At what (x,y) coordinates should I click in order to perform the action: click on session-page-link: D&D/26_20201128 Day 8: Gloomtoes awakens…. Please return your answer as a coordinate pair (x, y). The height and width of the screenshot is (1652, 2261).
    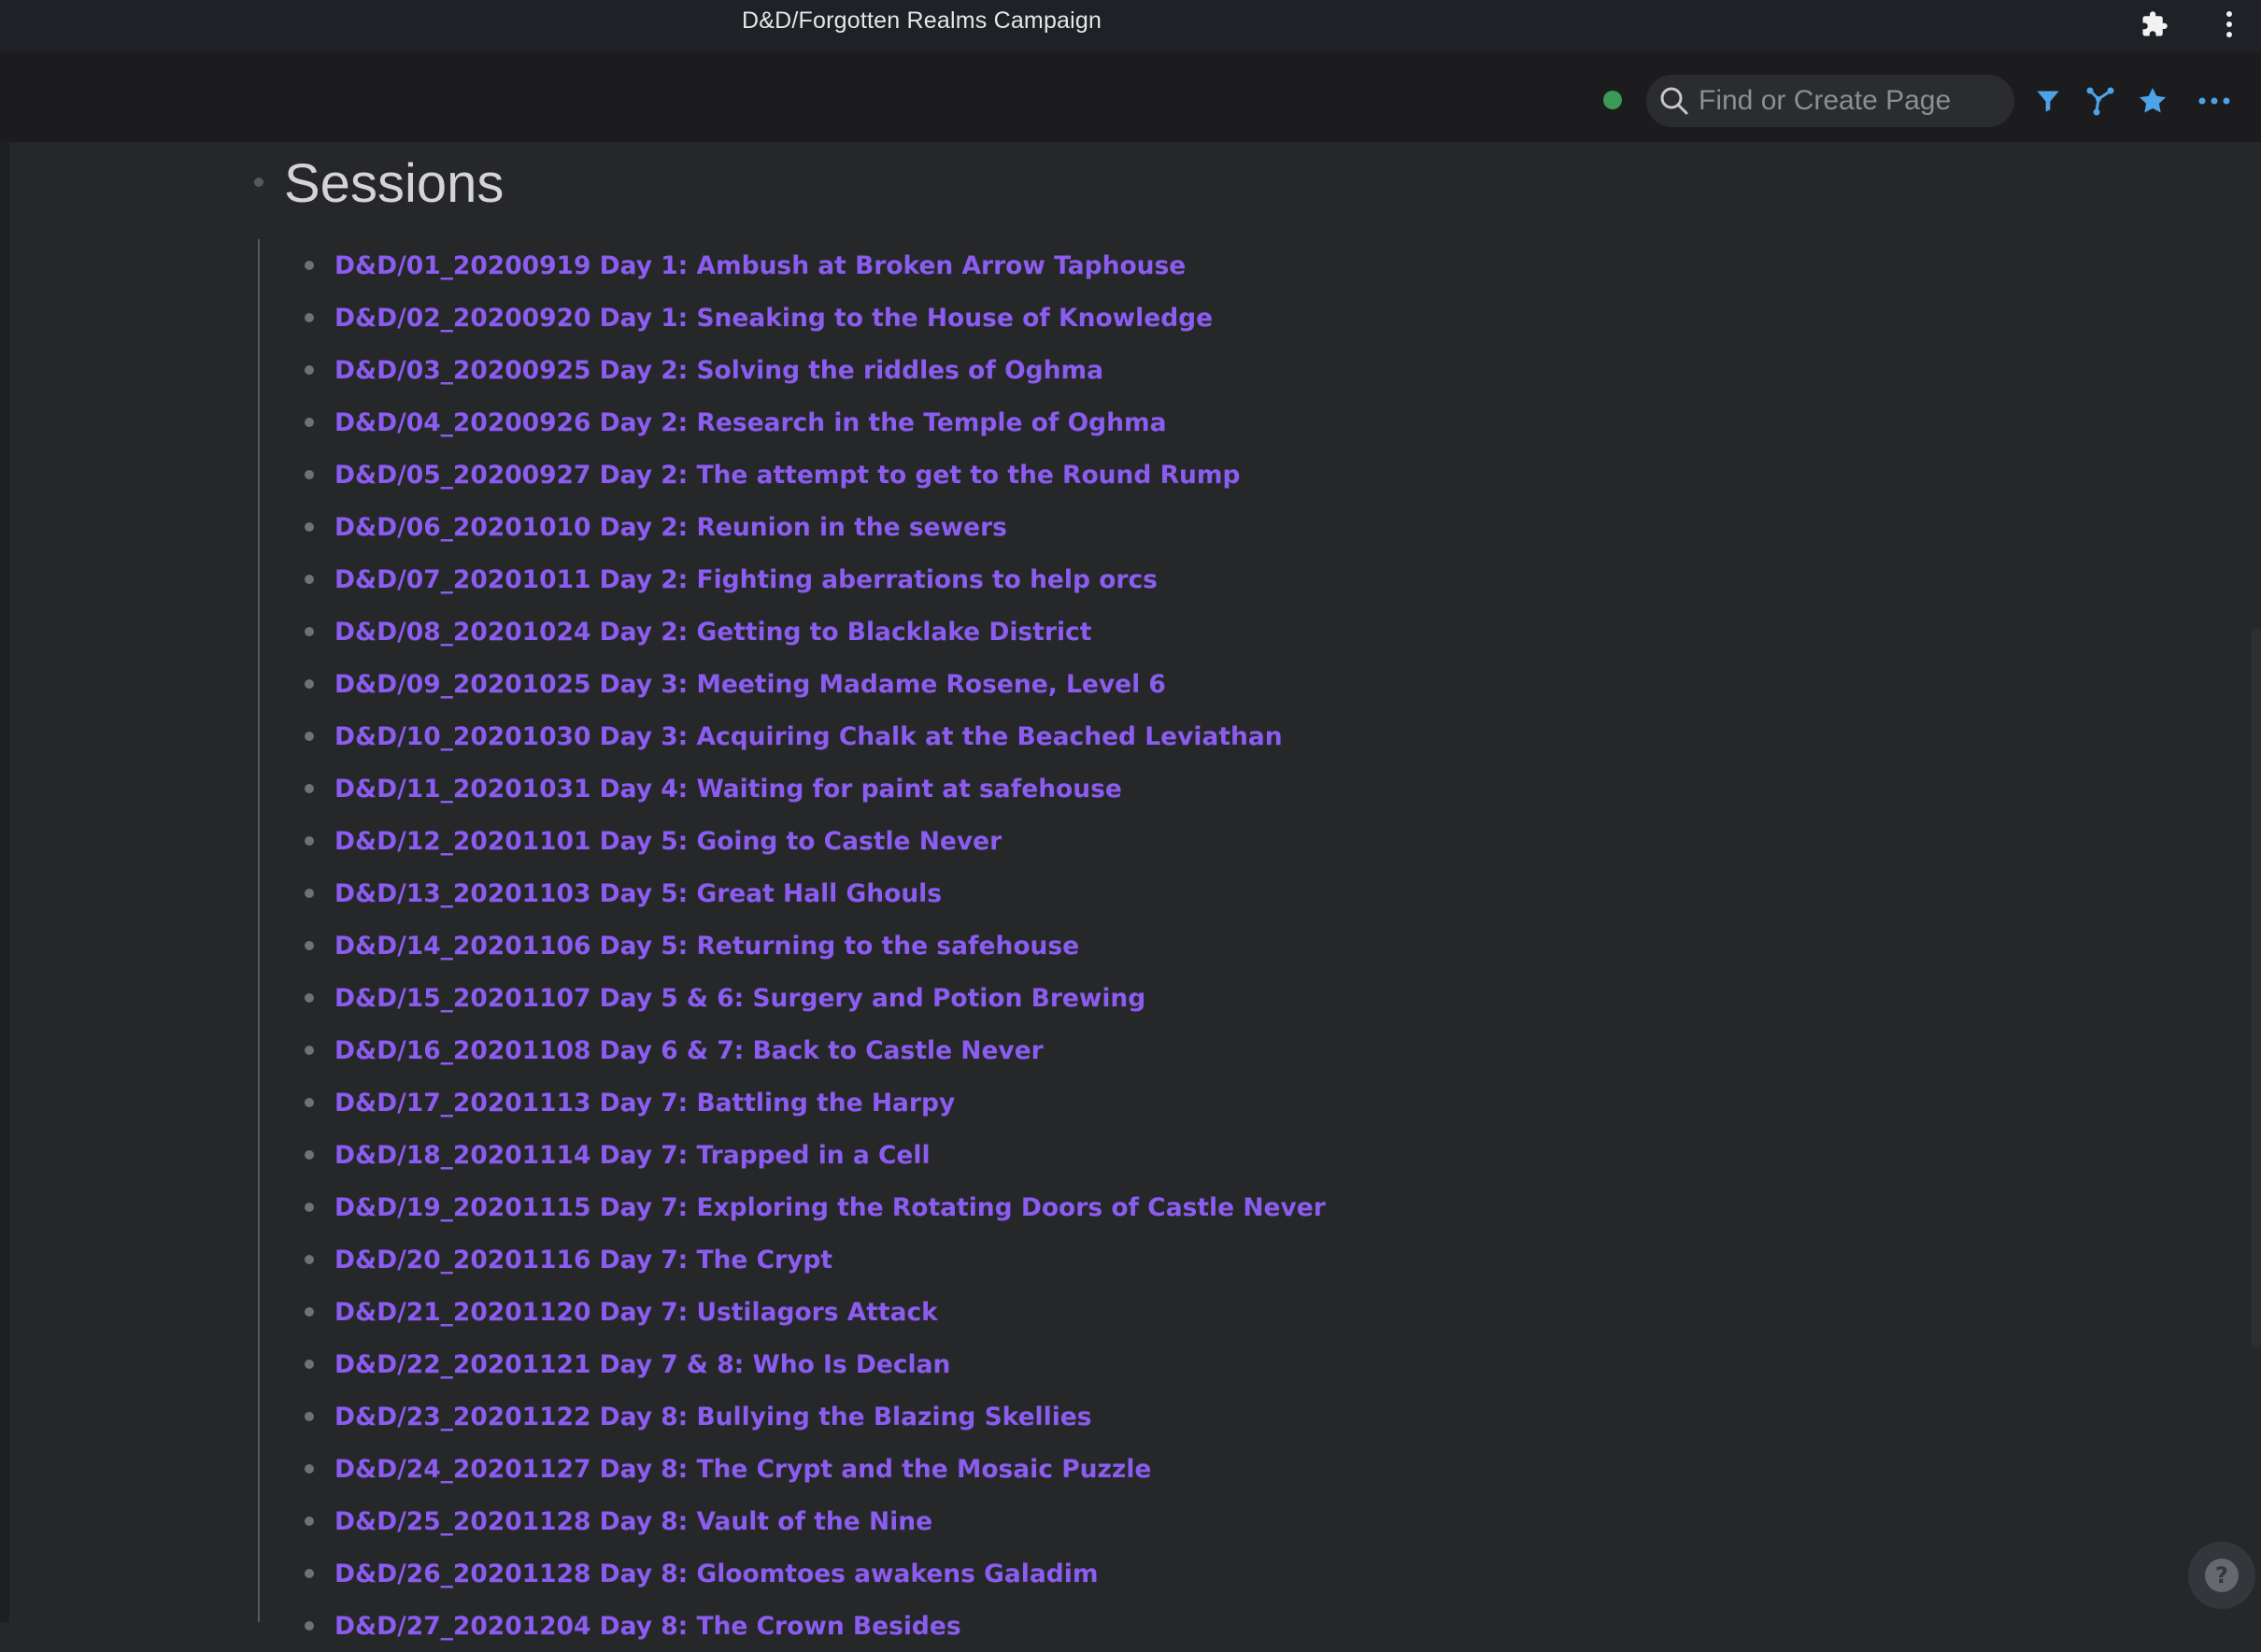
    Looking at the image, I should click on (716, 1574).